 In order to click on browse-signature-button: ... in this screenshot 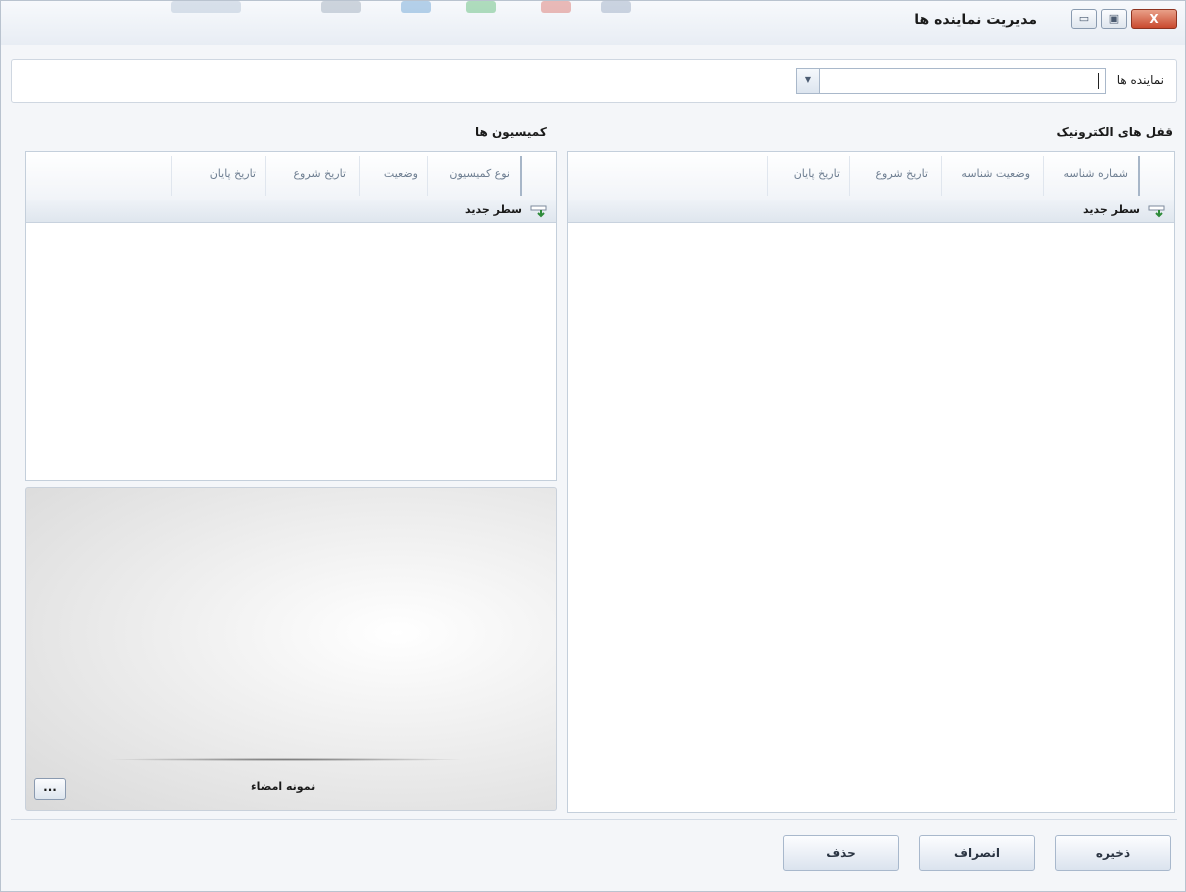, I will do `click(50, 789)`.